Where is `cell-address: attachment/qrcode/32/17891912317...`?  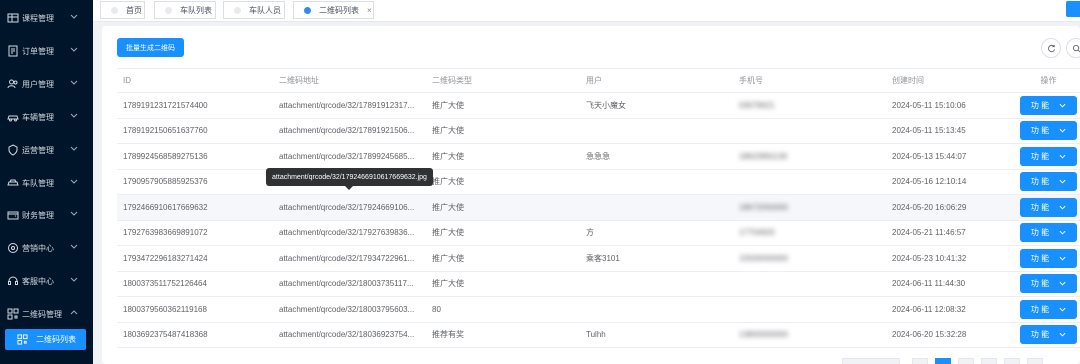
cell-address: attachment/qrcode/32/17891912317... is located at coordinates (349, 105).